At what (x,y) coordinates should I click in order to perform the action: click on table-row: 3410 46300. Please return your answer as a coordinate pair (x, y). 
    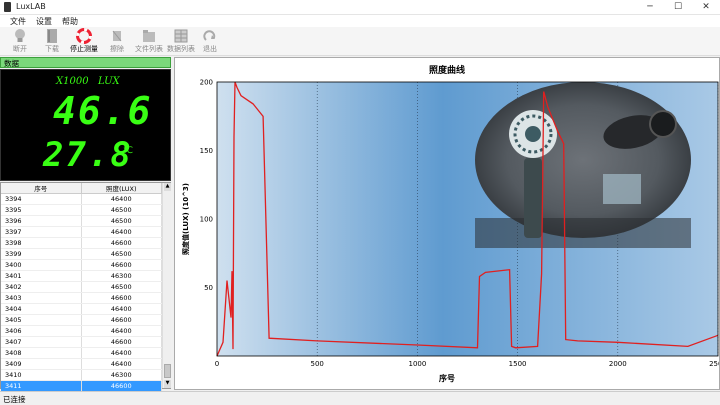
    Looking at the image, I should click on (81, 375).